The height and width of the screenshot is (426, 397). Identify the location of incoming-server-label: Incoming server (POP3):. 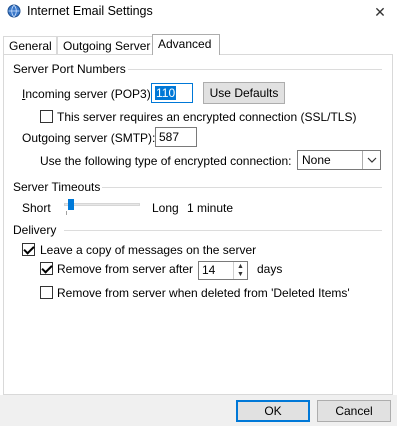
(88, 94).